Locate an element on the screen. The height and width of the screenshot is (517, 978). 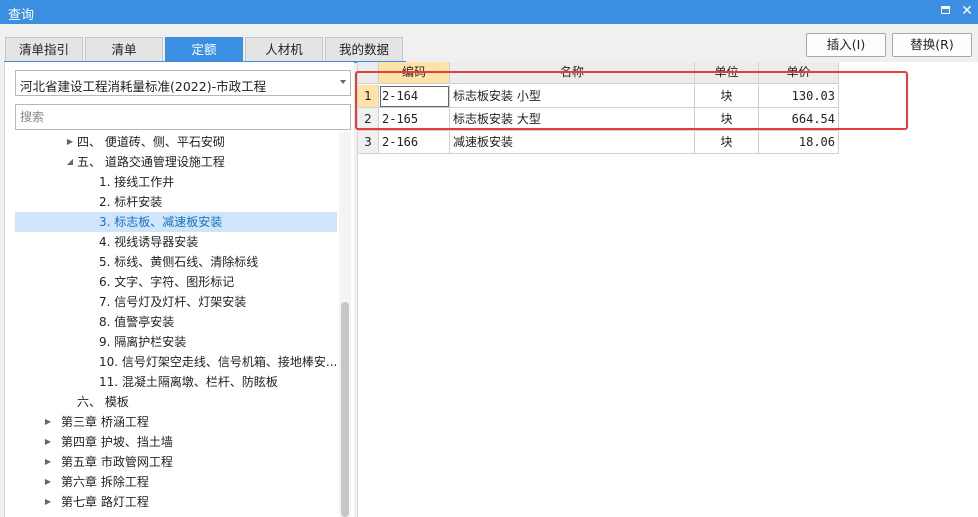
row-number: 2 is located at coordinates (368, 119).